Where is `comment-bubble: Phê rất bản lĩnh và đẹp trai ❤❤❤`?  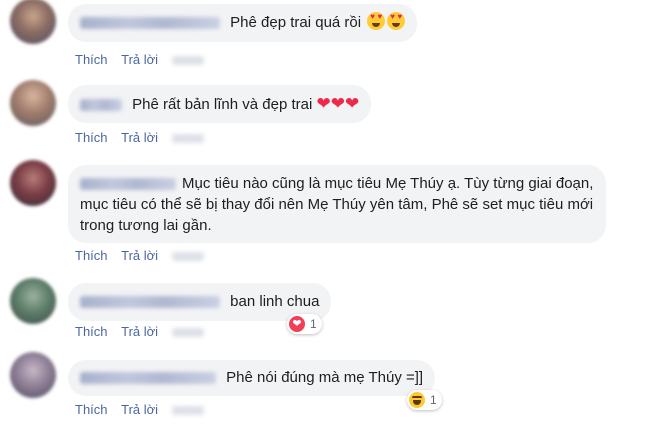 comment-bubble: Phê rất bản lĩnh và đẹp trai ❤❤❤ is located at coordinates (220, 104).